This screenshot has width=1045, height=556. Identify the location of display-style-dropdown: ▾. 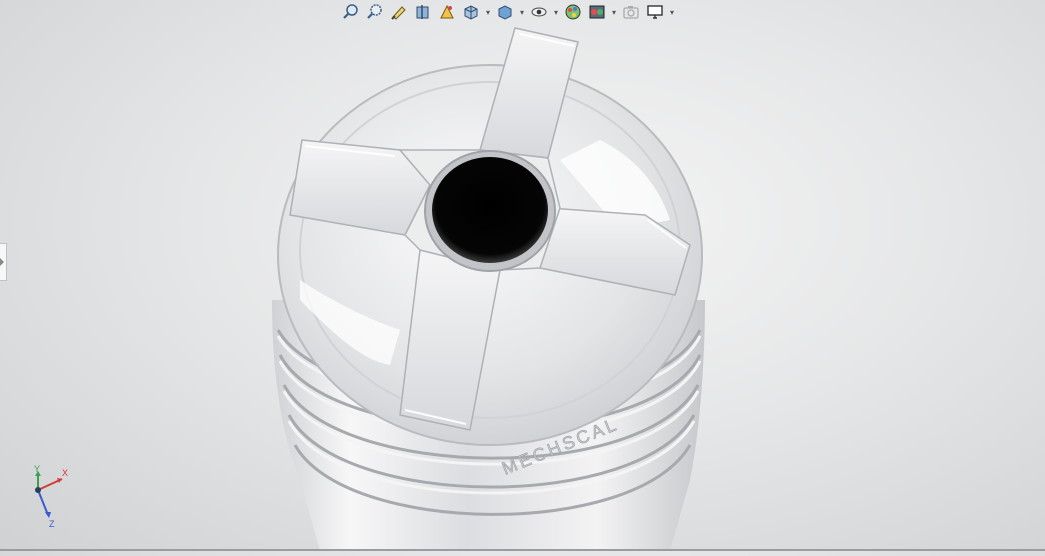
(522, 12).